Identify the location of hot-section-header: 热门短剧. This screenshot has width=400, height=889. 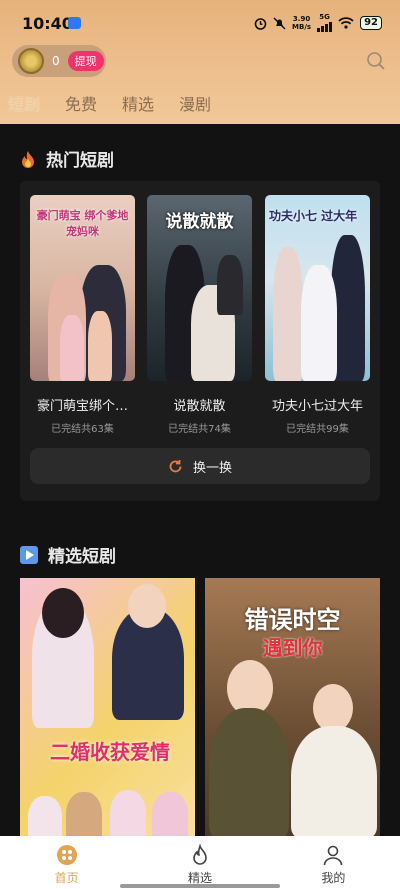
(67, 158).